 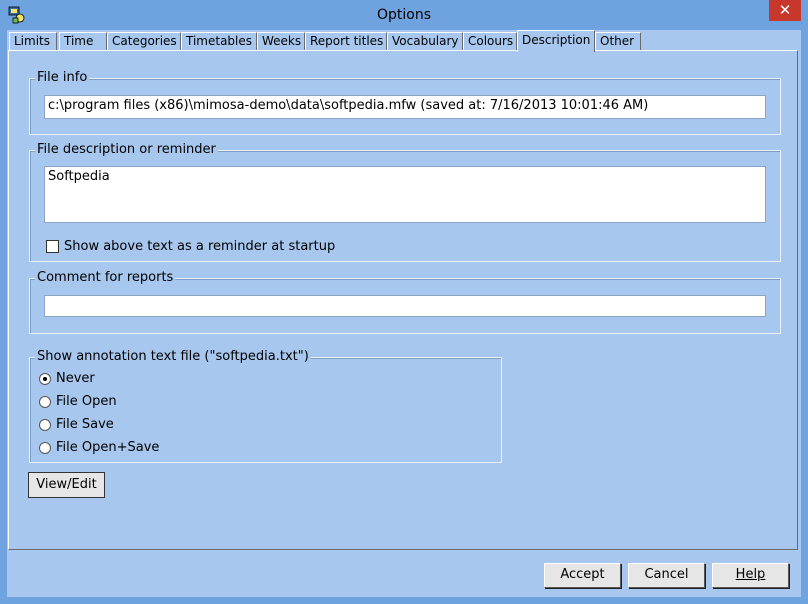 I want to click on comment-input, so click(x=405, y=306).